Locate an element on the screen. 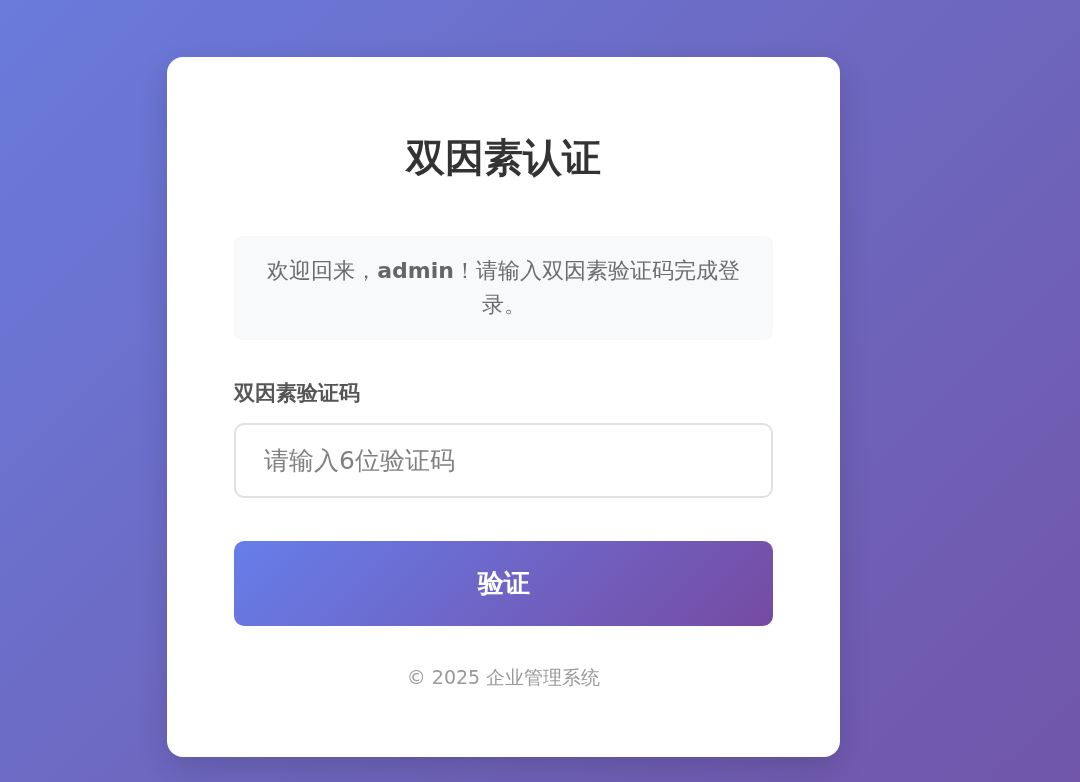 The height and width of the screenshot is (782, 1080). code-input: 请输入6位验证码 is located at coordinates (503, 460).